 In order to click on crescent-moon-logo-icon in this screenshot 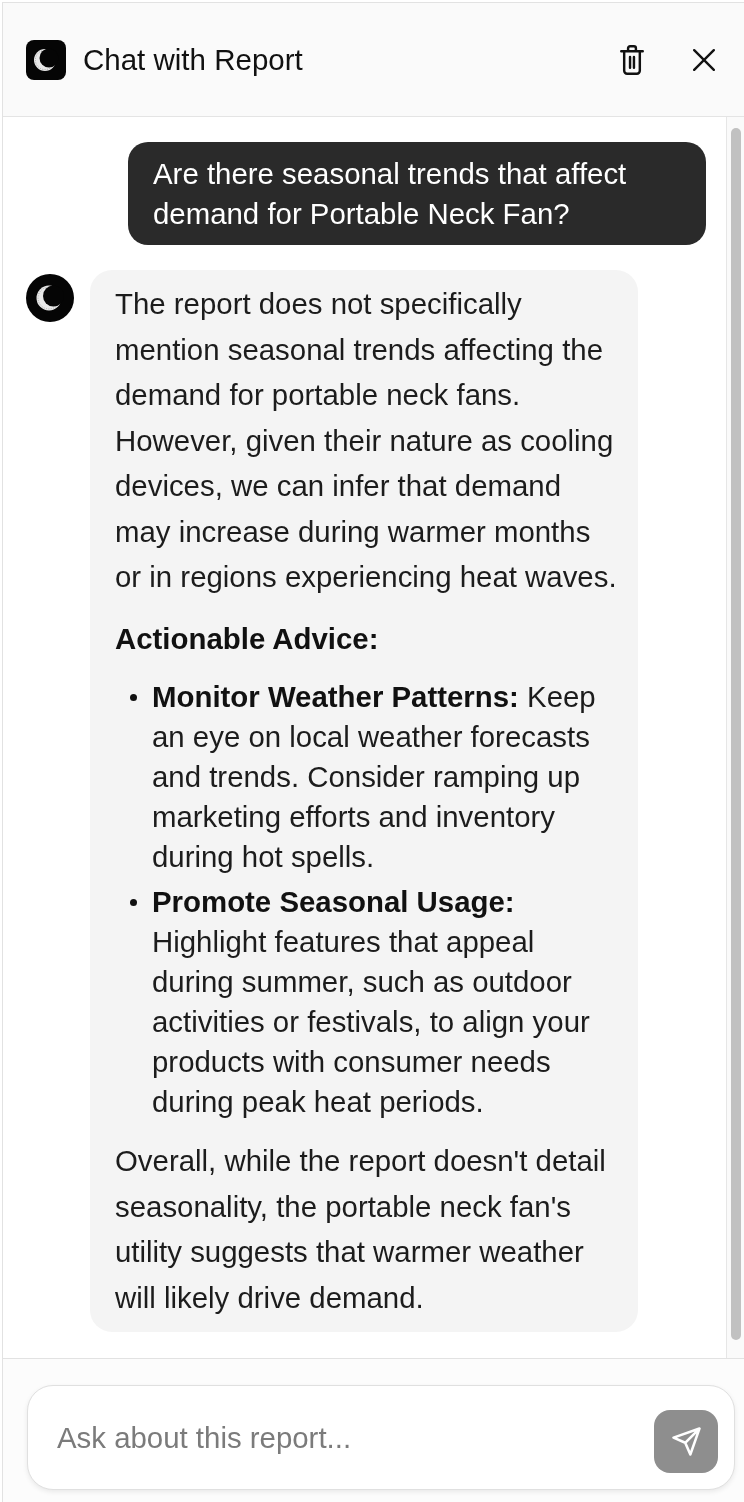, I will do `click(46, 59)`.